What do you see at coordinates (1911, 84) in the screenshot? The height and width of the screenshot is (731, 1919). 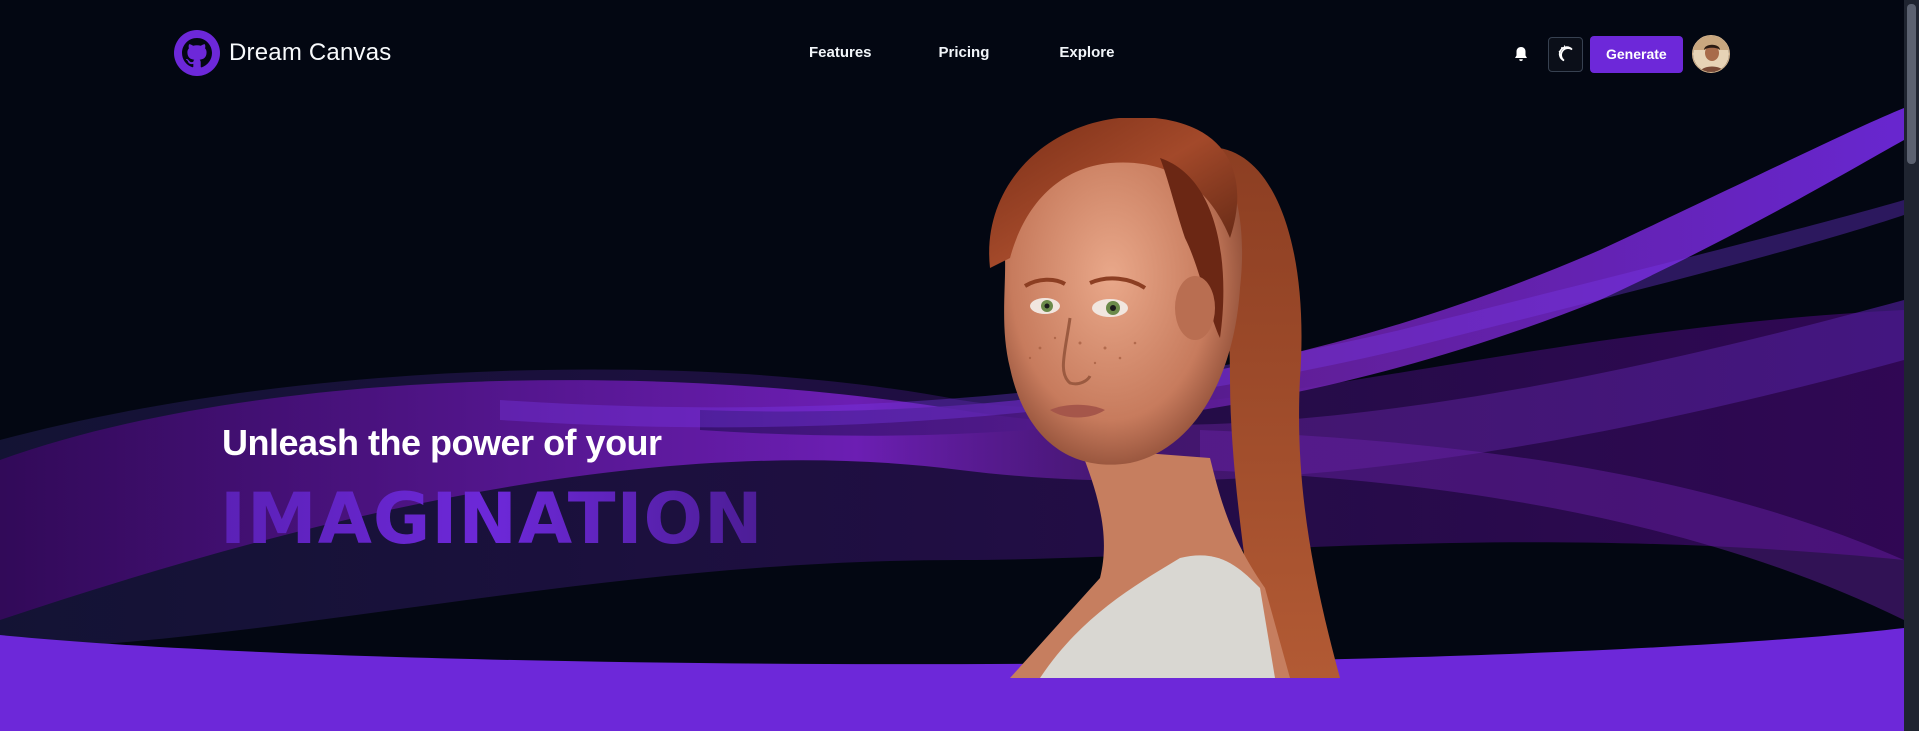 I see `scrollbar-thumb` at bounding box center [1911, 84].